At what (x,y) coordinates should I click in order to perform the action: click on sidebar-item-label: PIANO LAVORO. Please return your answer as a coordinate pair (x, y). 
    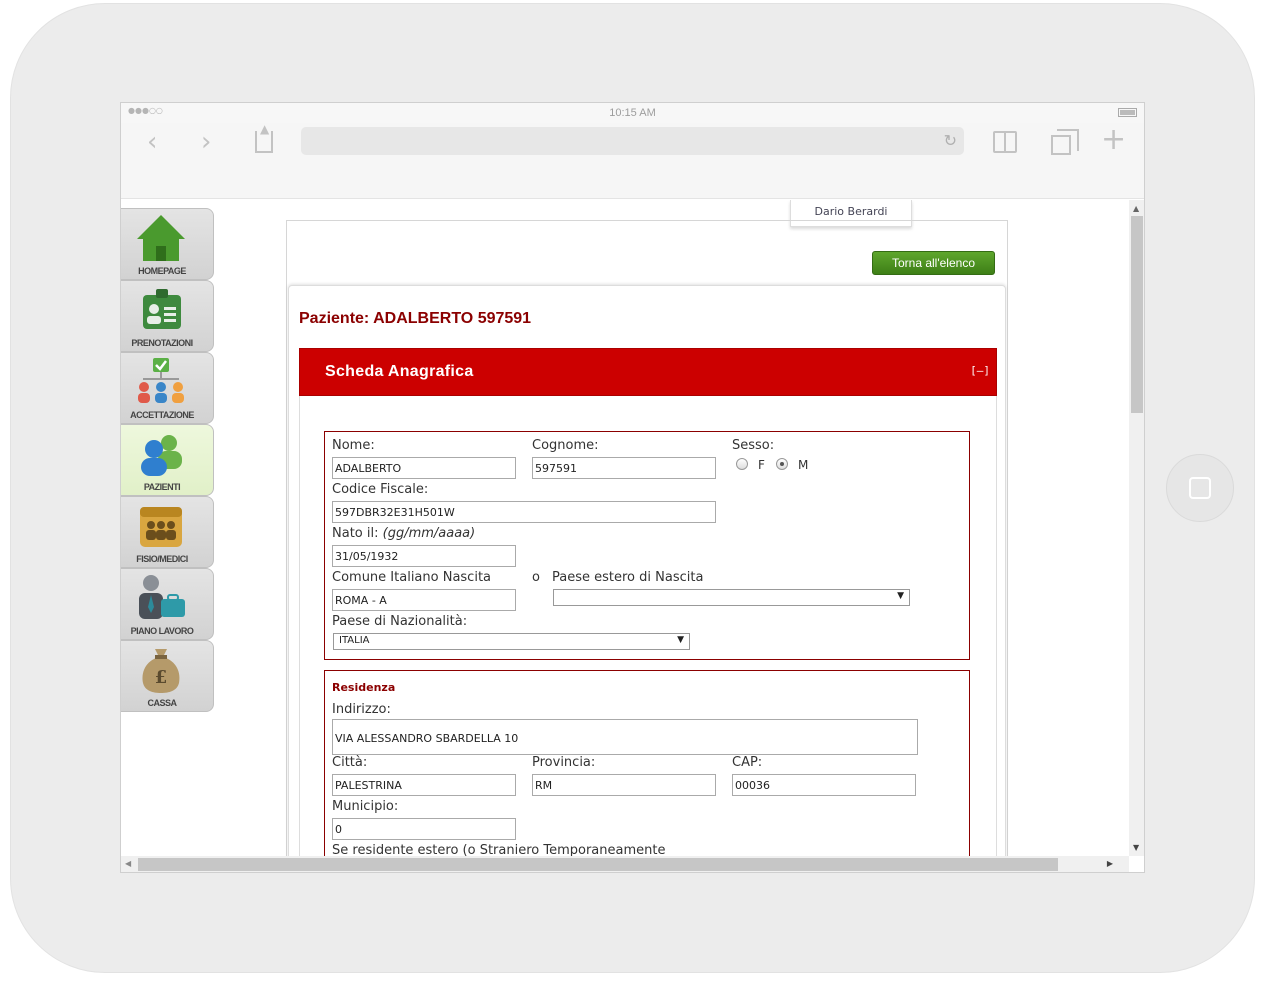
    Looking at the image, I should click on (162, 631).